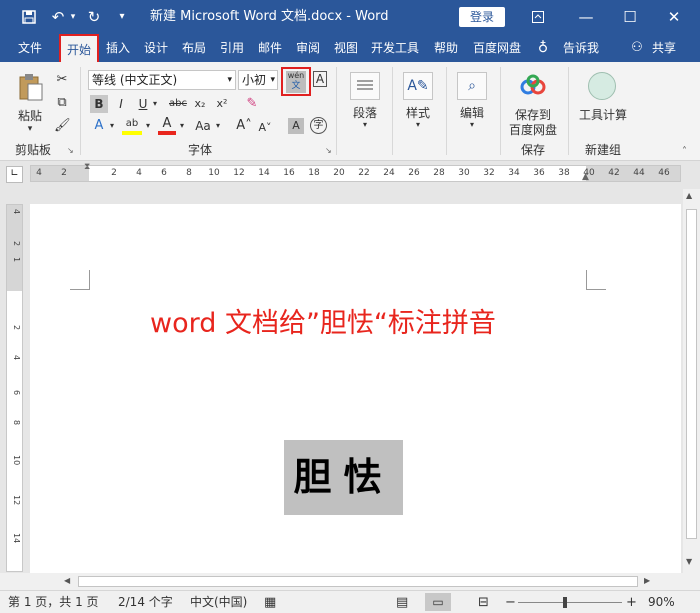  Describe the element at coordinates (418, 86) in the screenshot. I see `styles-icon: A✎` at that location.